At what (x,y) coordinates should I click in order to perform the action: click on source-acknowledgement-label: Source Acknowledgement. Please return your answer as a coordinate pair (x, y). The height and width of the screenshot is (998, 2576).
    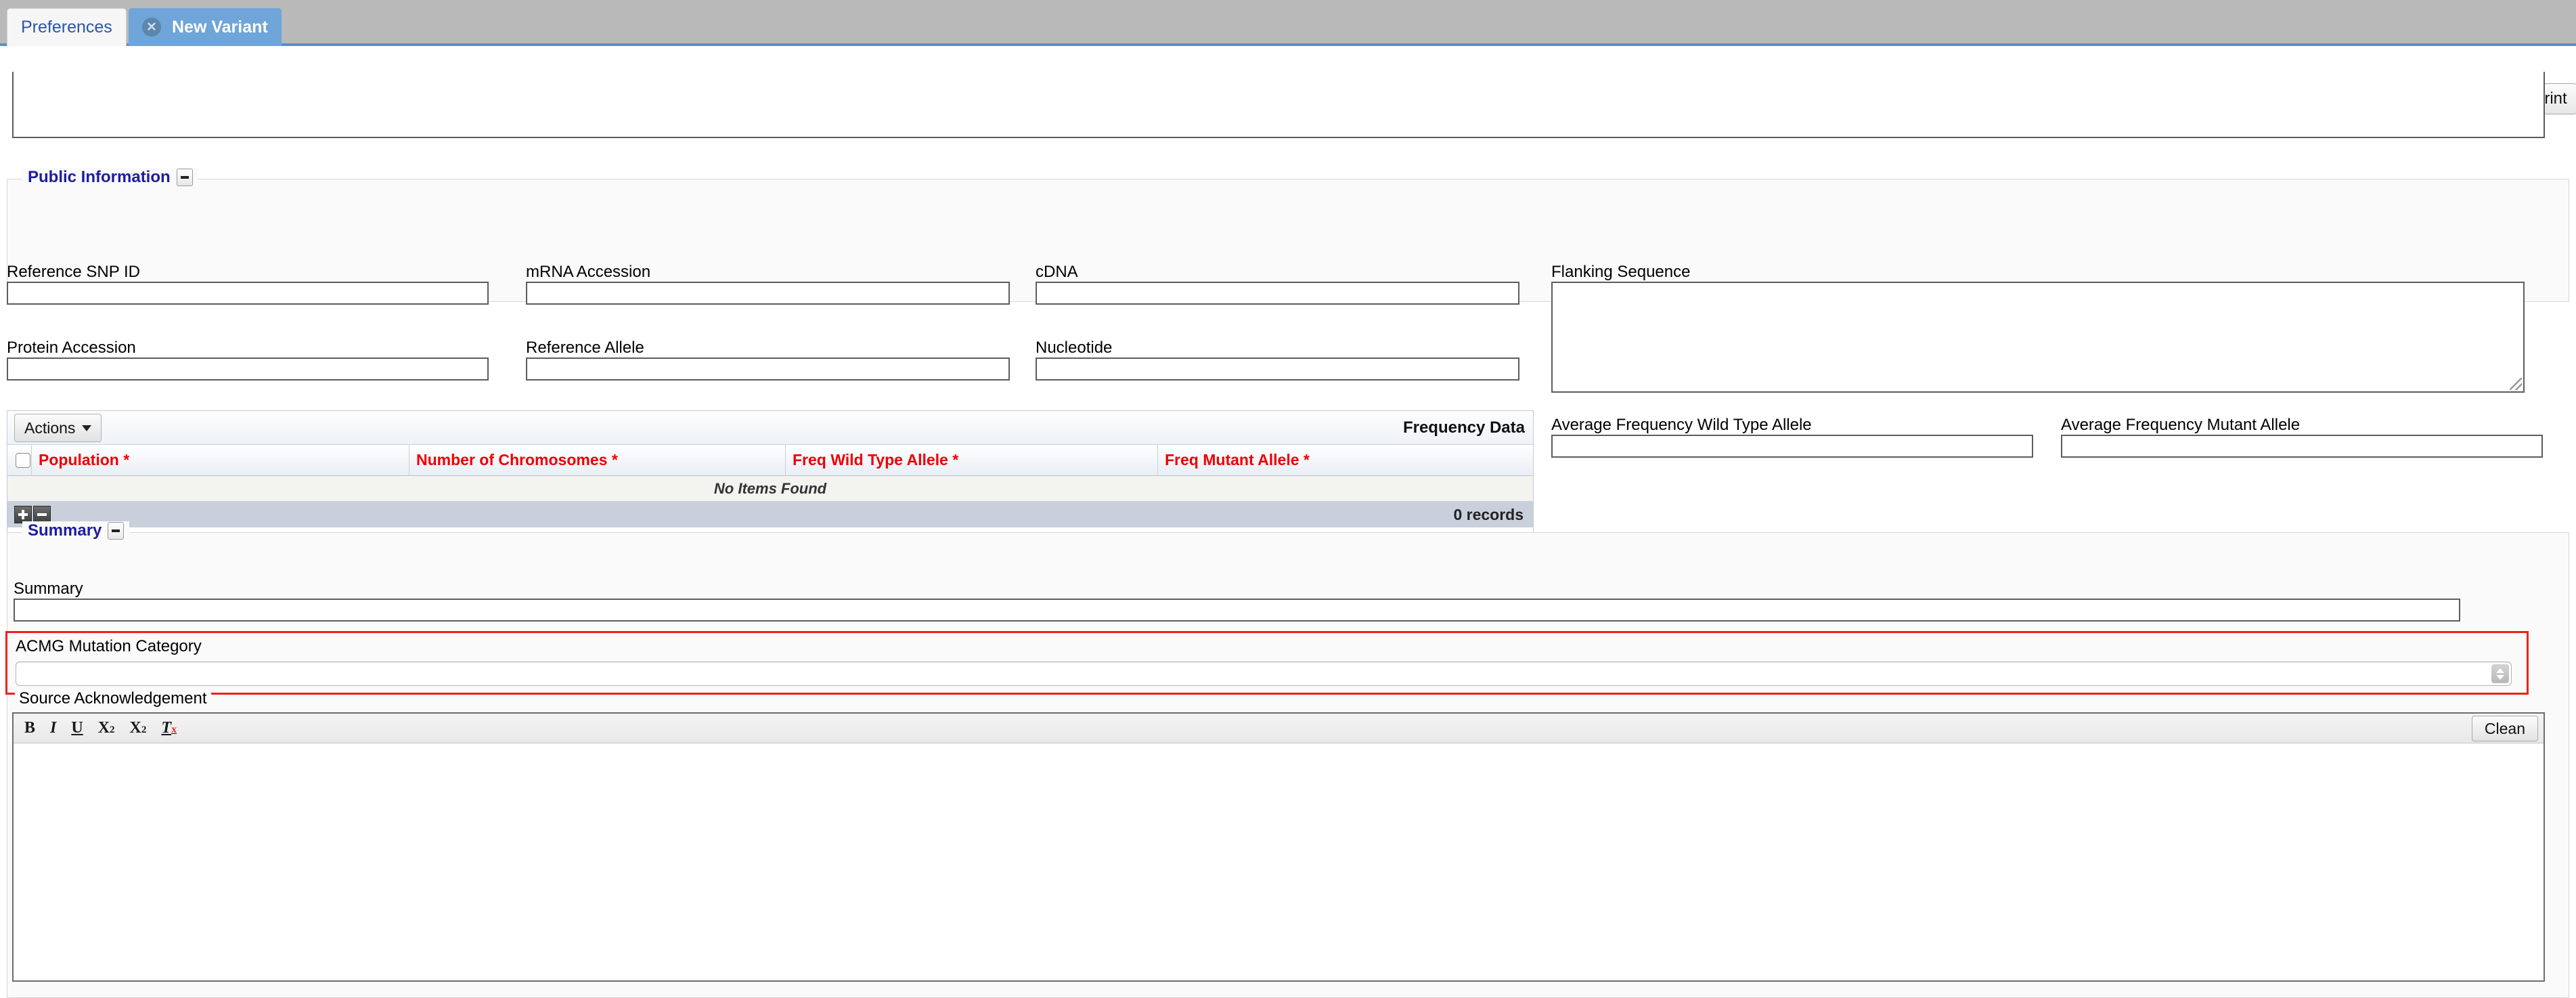
    Looking at the image, I should click on (113, 698).